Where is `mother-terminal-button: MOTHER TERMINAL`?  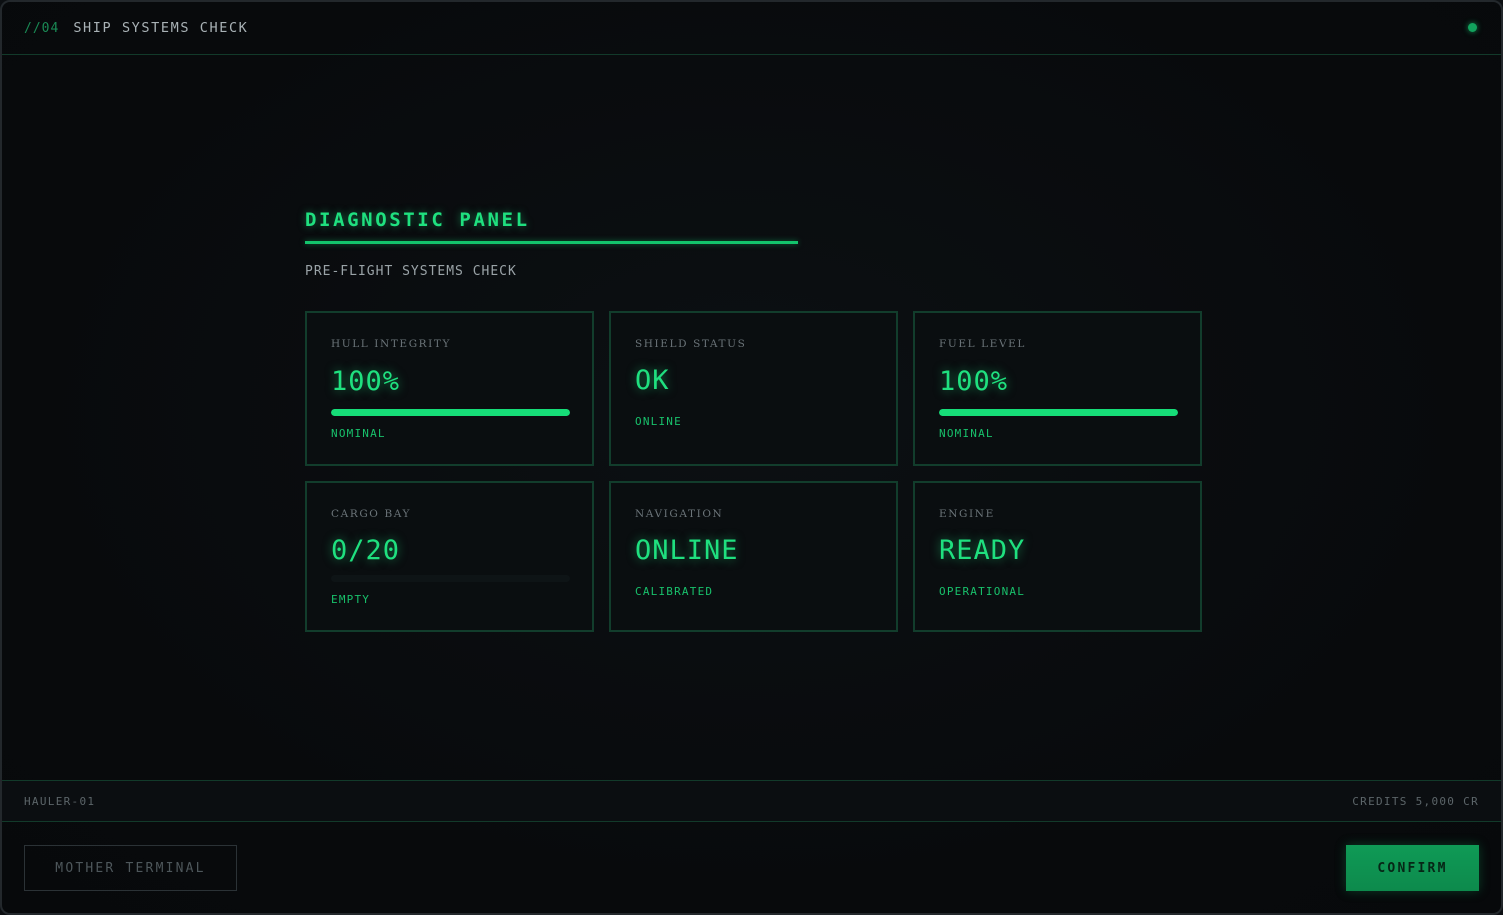 mother-terminal-button: MOTHER TERMINAL is located at coordinates (130, 868).